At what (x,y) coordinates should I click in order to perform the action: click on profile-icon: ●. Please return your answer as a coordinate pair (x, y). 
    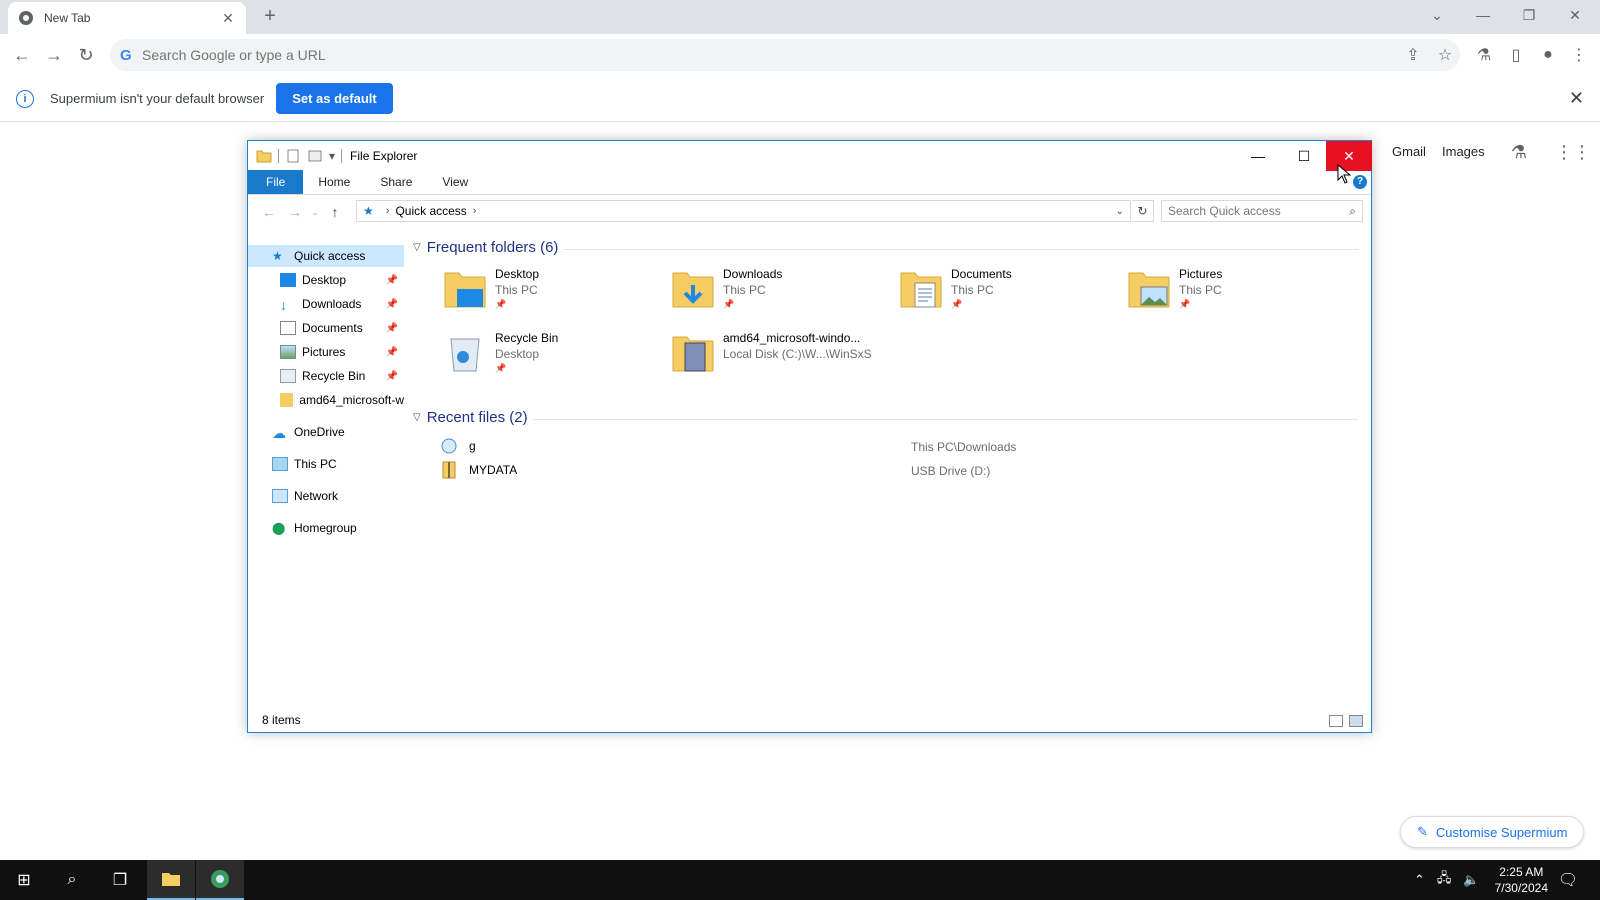
    Looking at the image, I should click on (1548, 55).